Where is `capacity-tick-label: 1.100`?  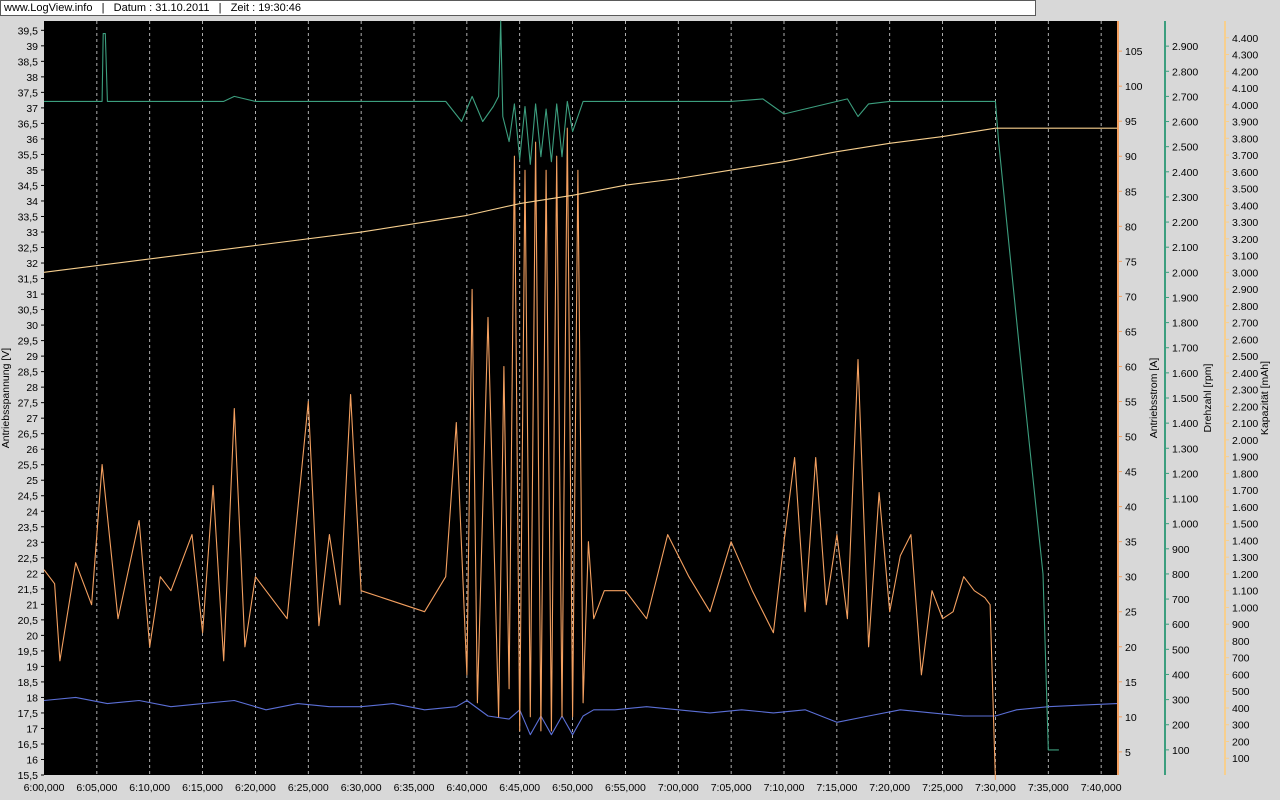
capacity-tick-label: 1.100 is located at coordinates (1245, 592).